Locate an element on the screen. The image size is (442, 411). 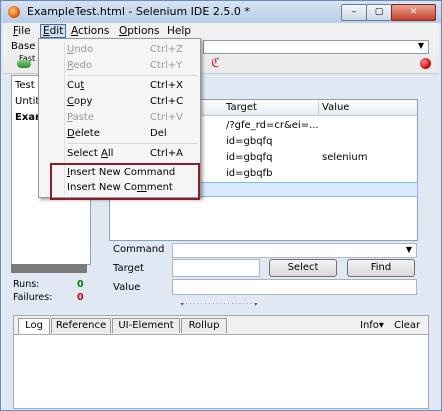
menu-item-label: opy is located at coordinates (83, 101).